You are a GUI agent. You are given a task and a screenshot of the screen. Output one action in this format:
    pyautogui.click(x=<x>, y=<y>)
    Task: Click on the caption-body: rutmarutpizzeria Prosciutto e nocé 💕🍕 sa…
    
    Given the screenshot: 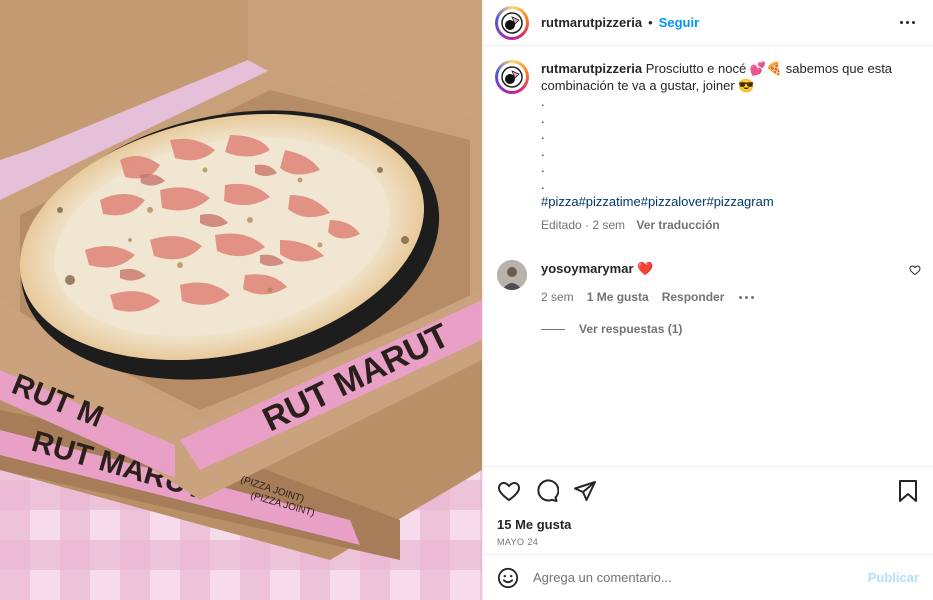 What is the action you would take?
    pyautogui.click(x=726, y=147)
    